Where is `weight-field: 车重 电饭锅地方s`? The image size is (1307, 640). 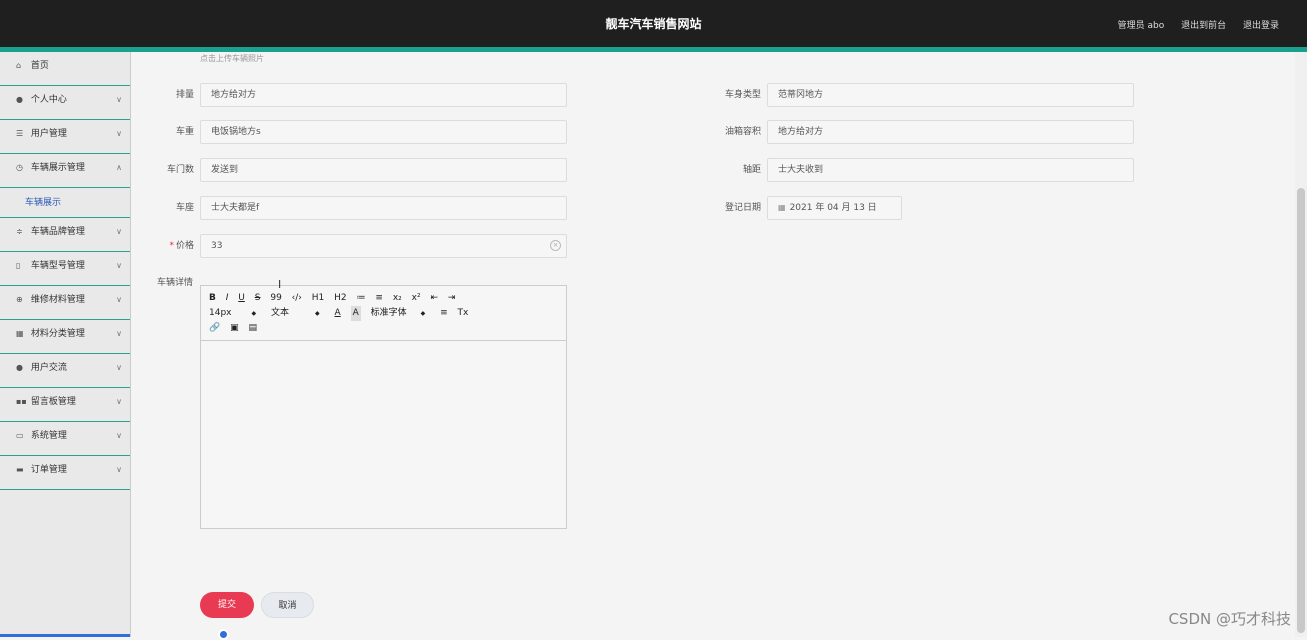
weight-field: 车重 电饭锅地方s is located at coordinates (371, 132).